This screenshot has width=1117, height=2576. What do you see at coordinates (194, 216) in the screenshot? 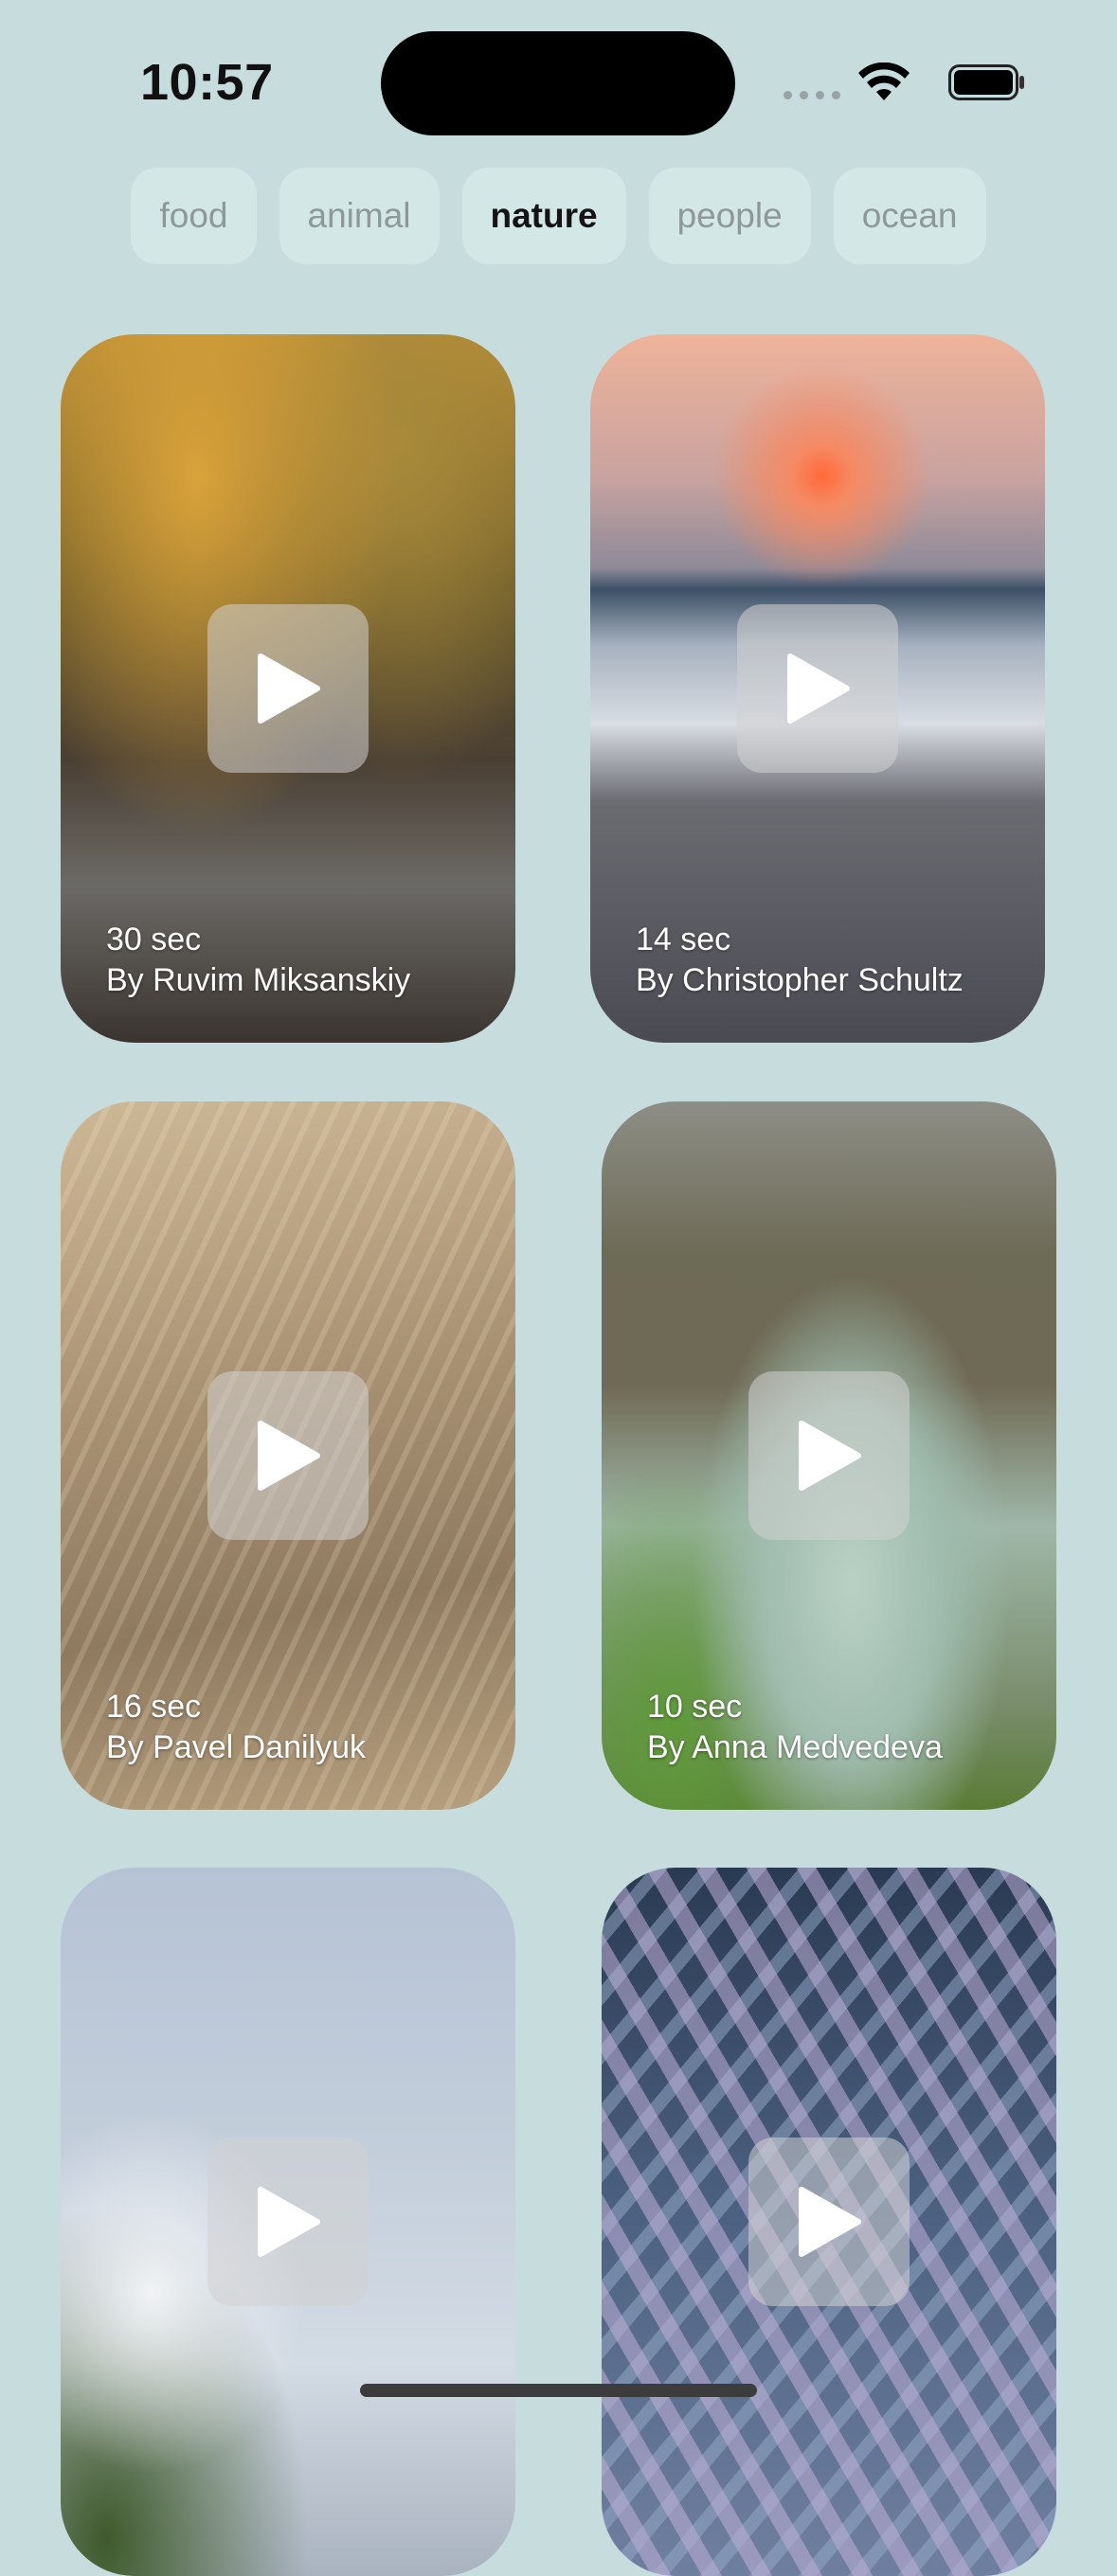
I see `tab-food: food` at bounding box center [194, 216].